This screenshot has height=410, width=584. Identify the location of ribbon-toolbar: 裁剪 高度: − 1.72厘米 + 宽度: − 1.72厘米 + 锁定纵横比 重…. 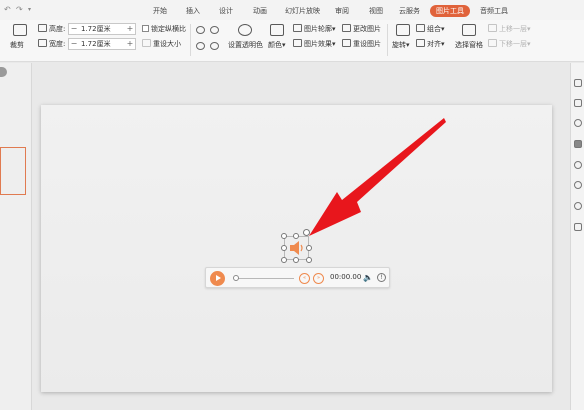
(292, 41).